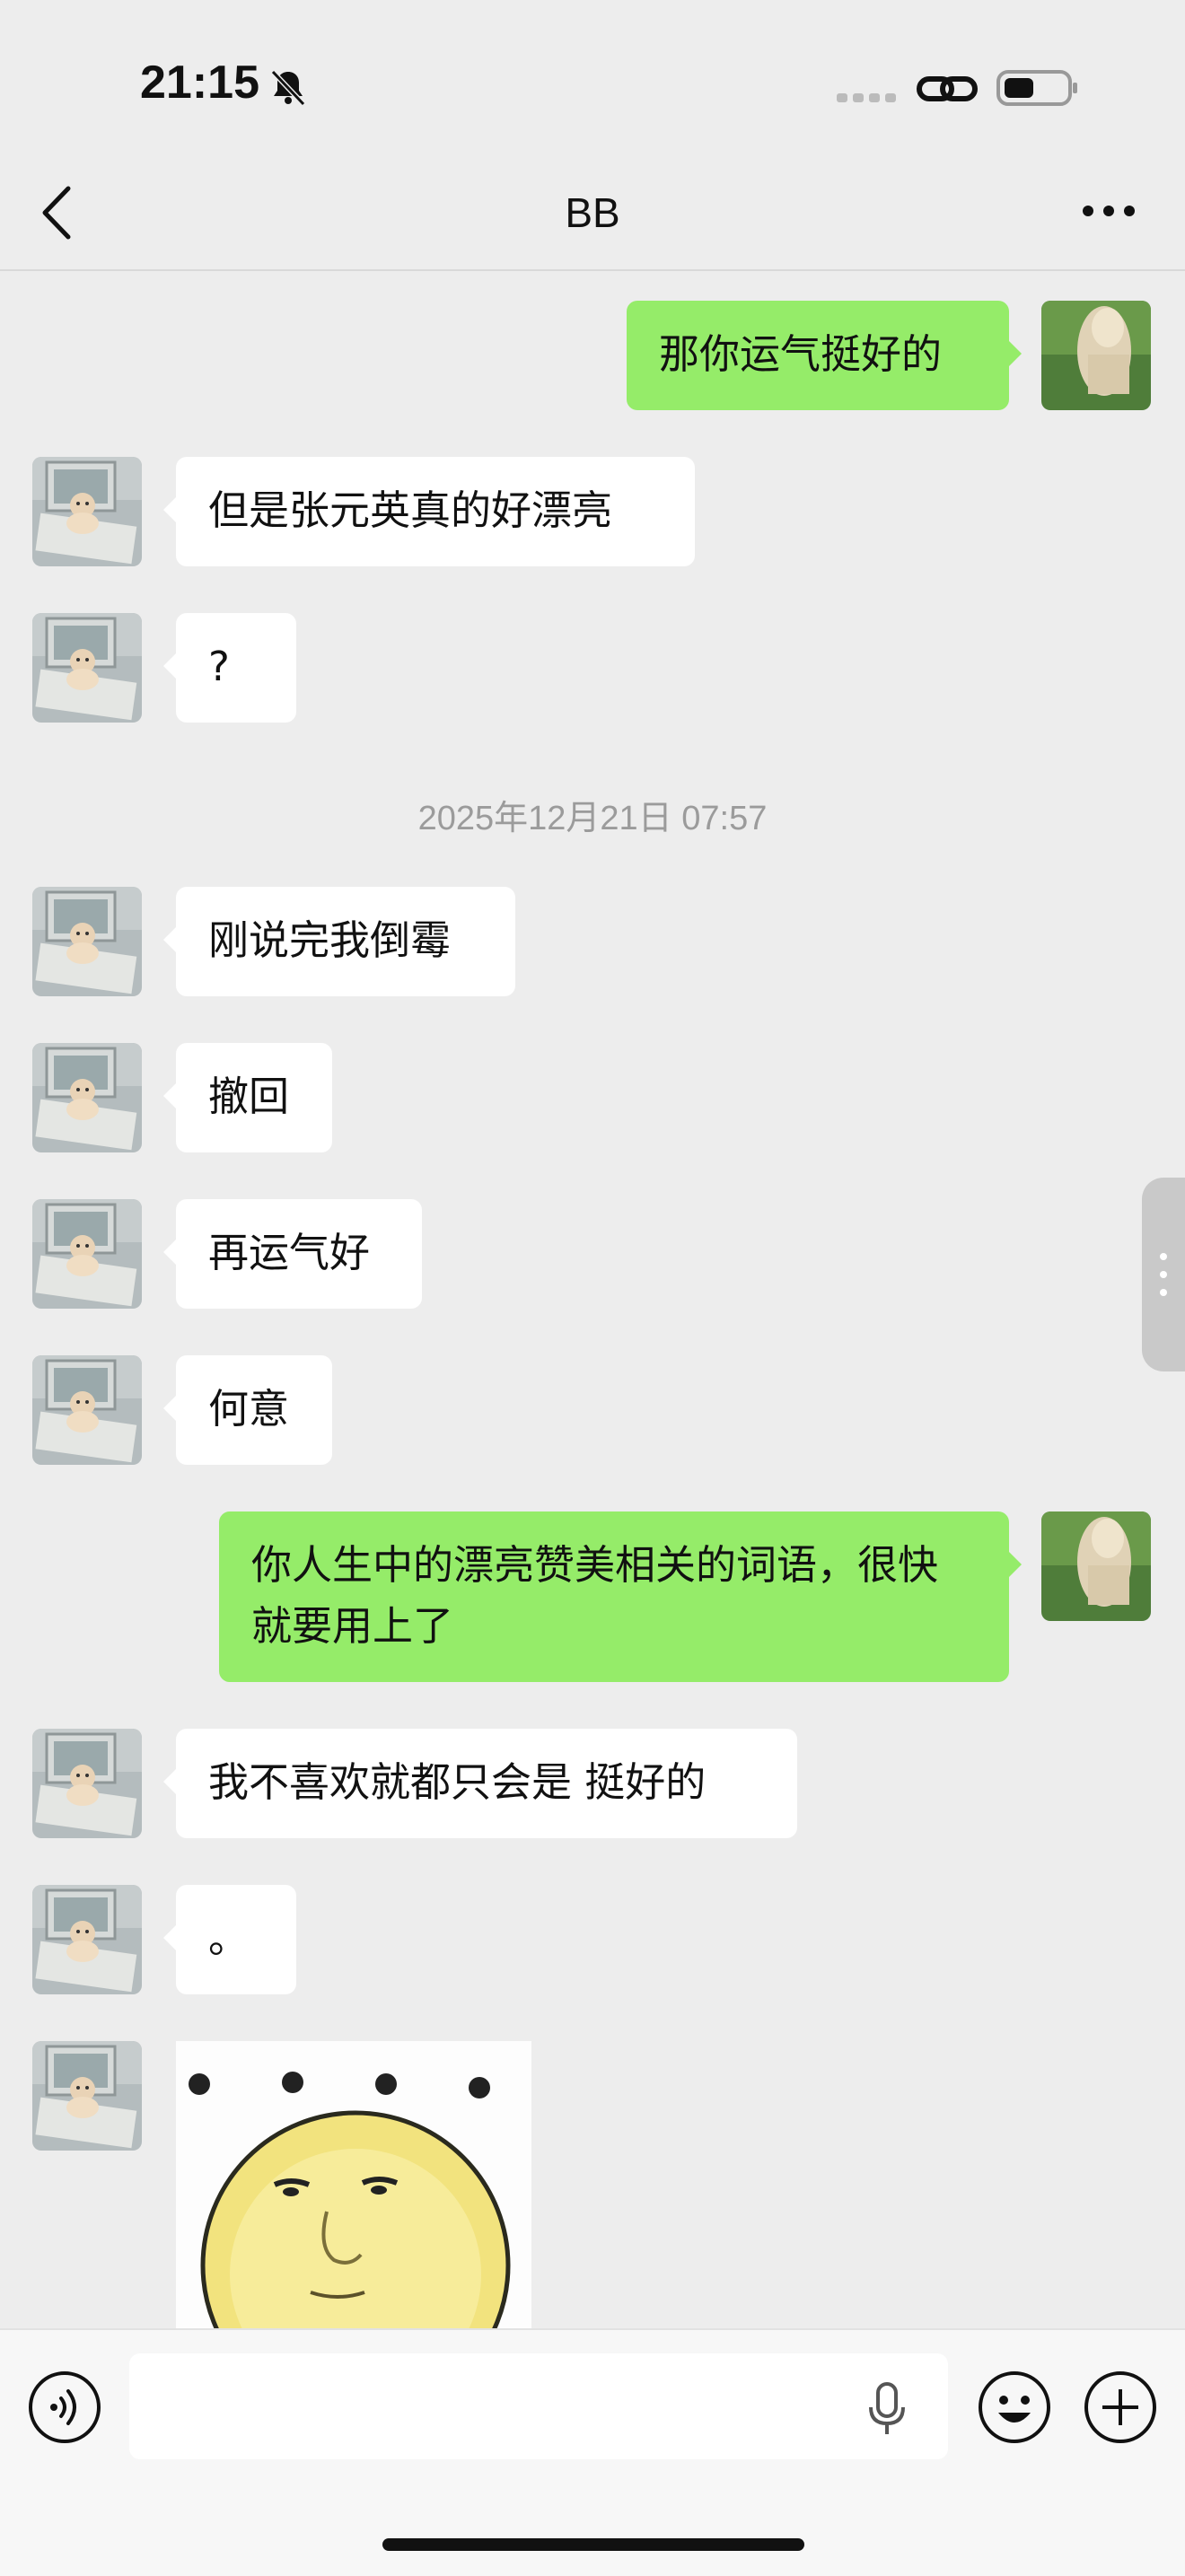 This screenshot has width=1185, height=2576. I want to click on message-bubble-in: 再运气好, so click(292, 1254).